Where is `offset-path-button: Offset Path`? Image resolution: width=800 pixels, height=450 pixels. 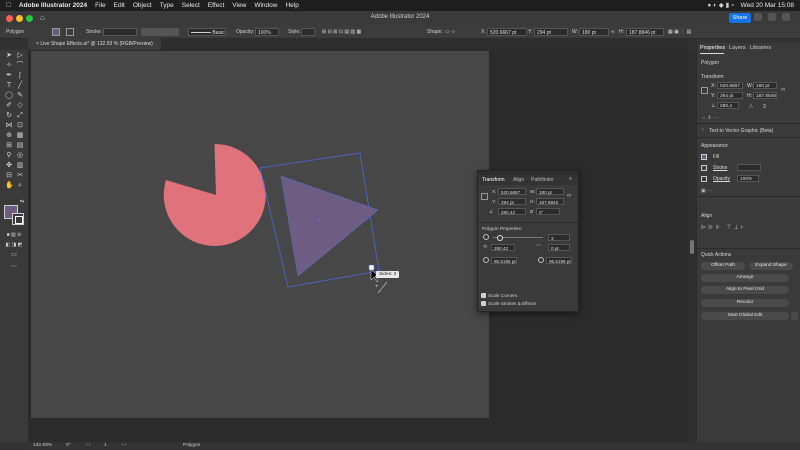
offset-path-button: Offset Path is located at coordinates (723, 266).